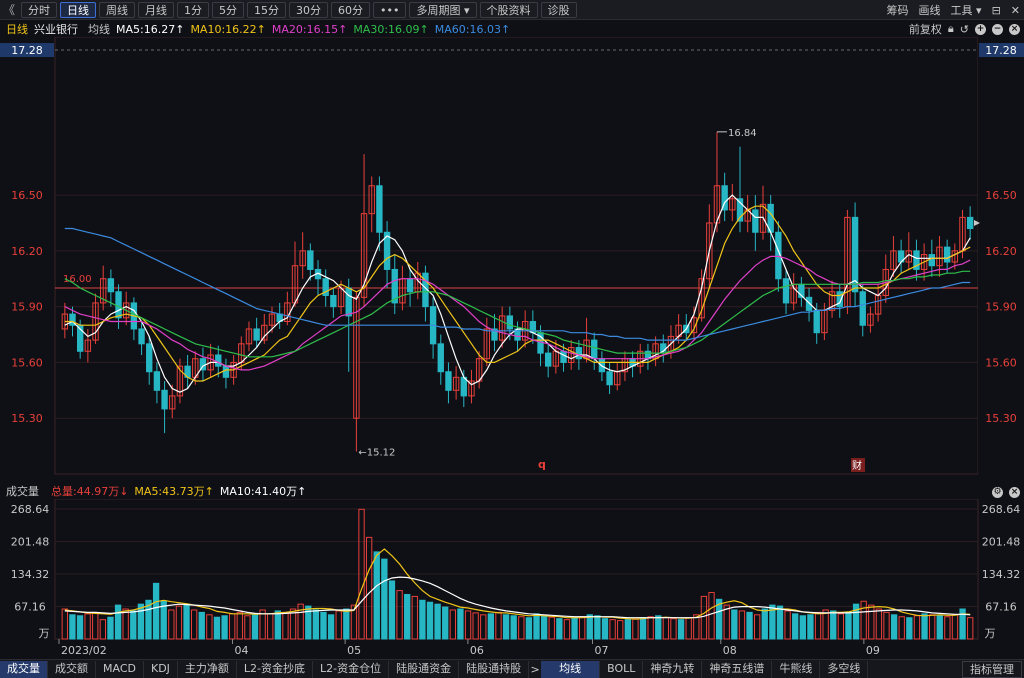  I want to click on overlay-tab-2: 神奇九转, so click(673, 669).